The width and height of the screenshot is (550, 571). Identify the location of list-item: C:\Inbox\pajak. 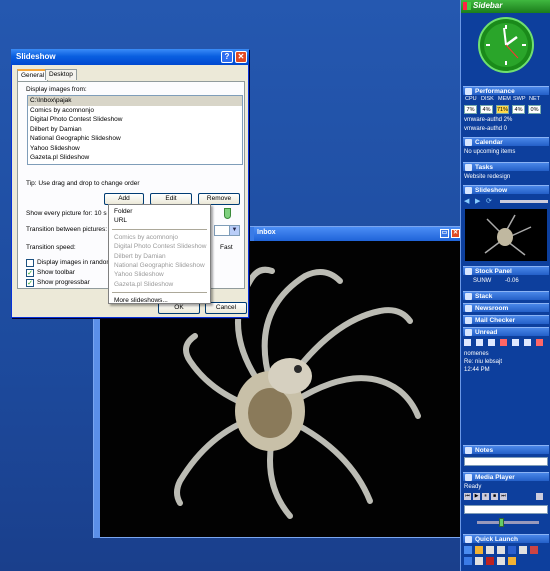
(135, 101).